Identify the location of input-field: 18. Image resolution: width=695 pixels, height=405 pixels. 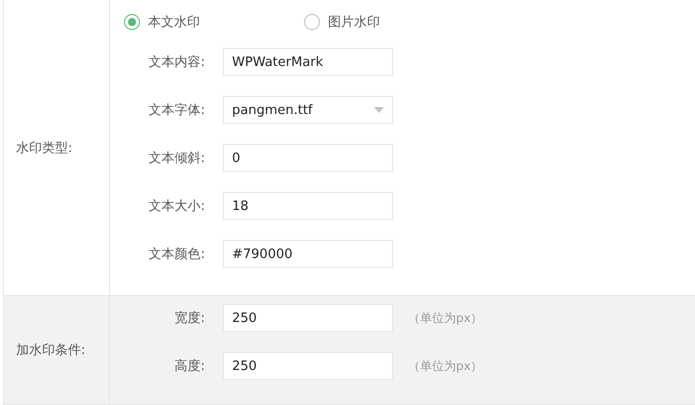
(308, 206).